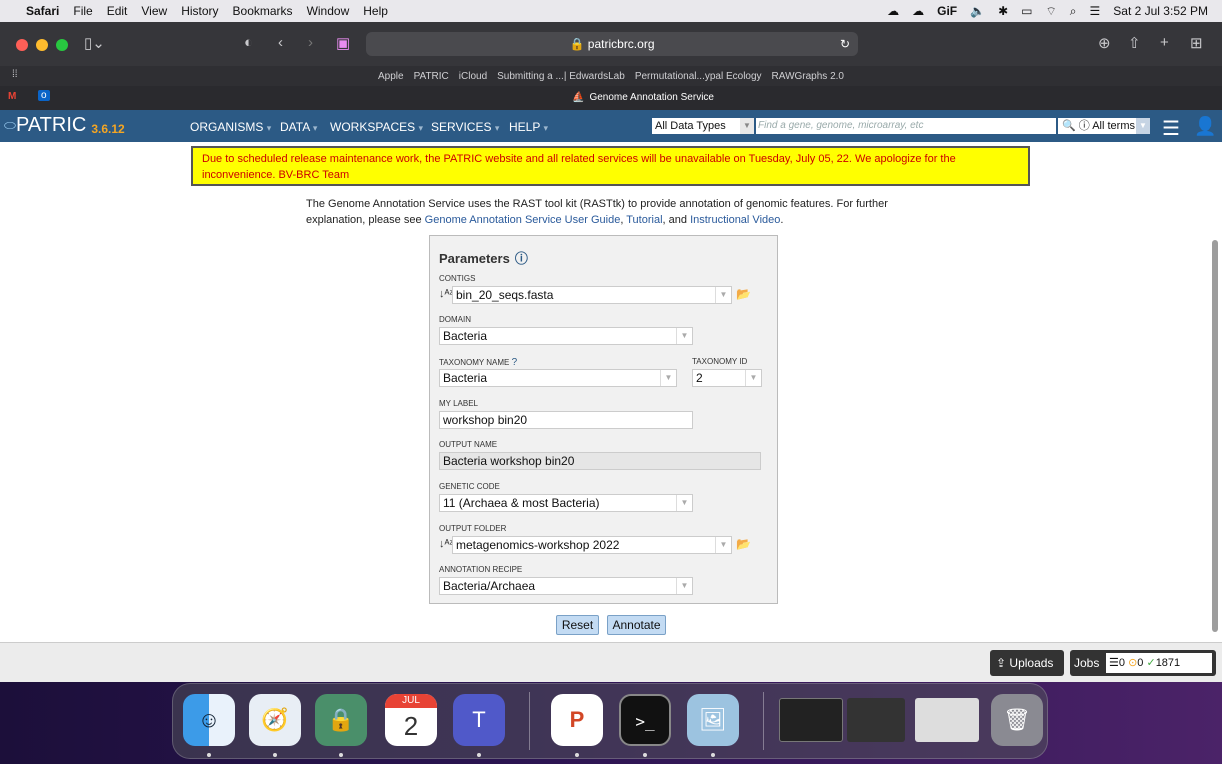 This screenshot has width=1222, height=764. What do you see at coordinates (154, 11) in the screenshot?
I see `menu-view: View` at bounding box center [154, 11].